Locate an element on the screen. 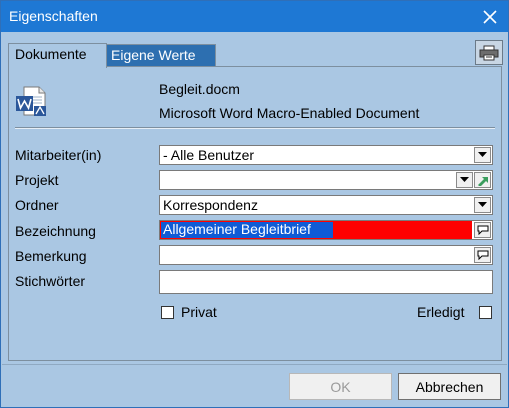 This screenshot has height=408, width=509. ordner-value: Korrespondenz is located at coordinates (210, 205).